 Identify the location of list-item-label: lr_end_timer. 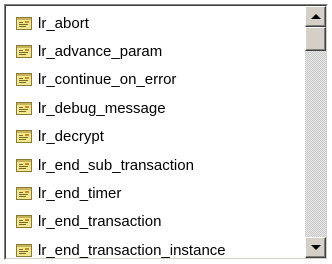
(80, 194).